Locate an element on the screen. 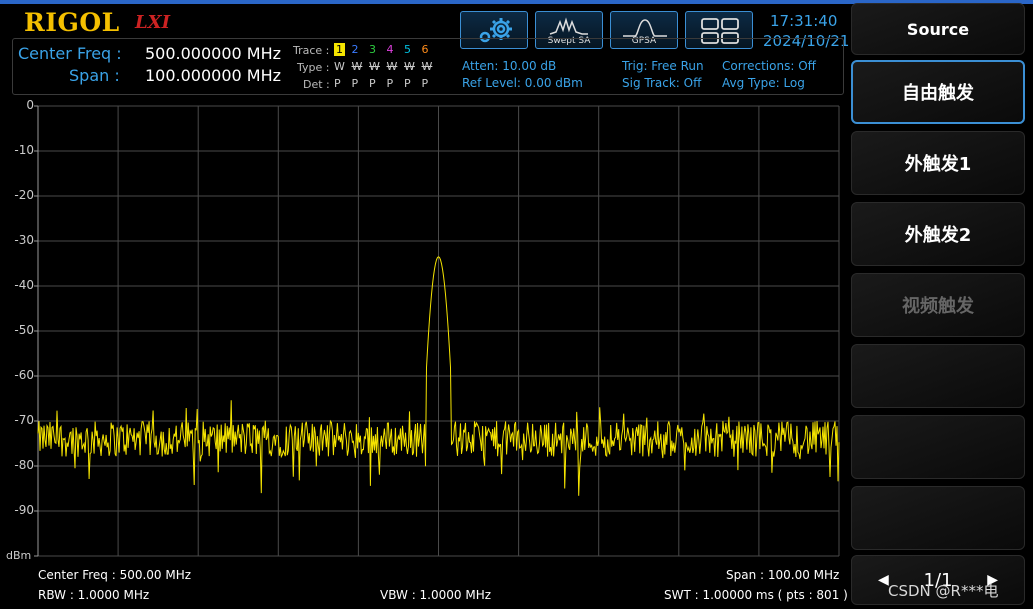 The height and width of the screenshot is (609, 1033). softkey-4: 视频触发 is located at coordinates (938, 305).